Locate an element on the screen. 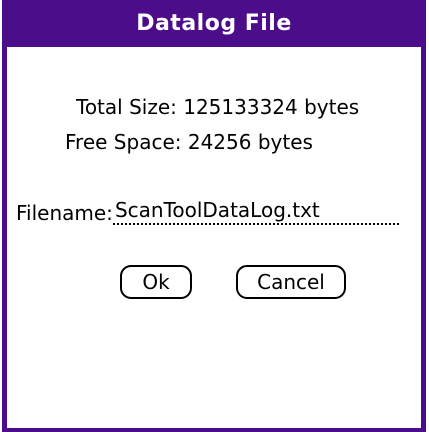 The width and height of the screenshot is (429, 432). dialog-title: Datalog File is located at coordinates (214, 23).